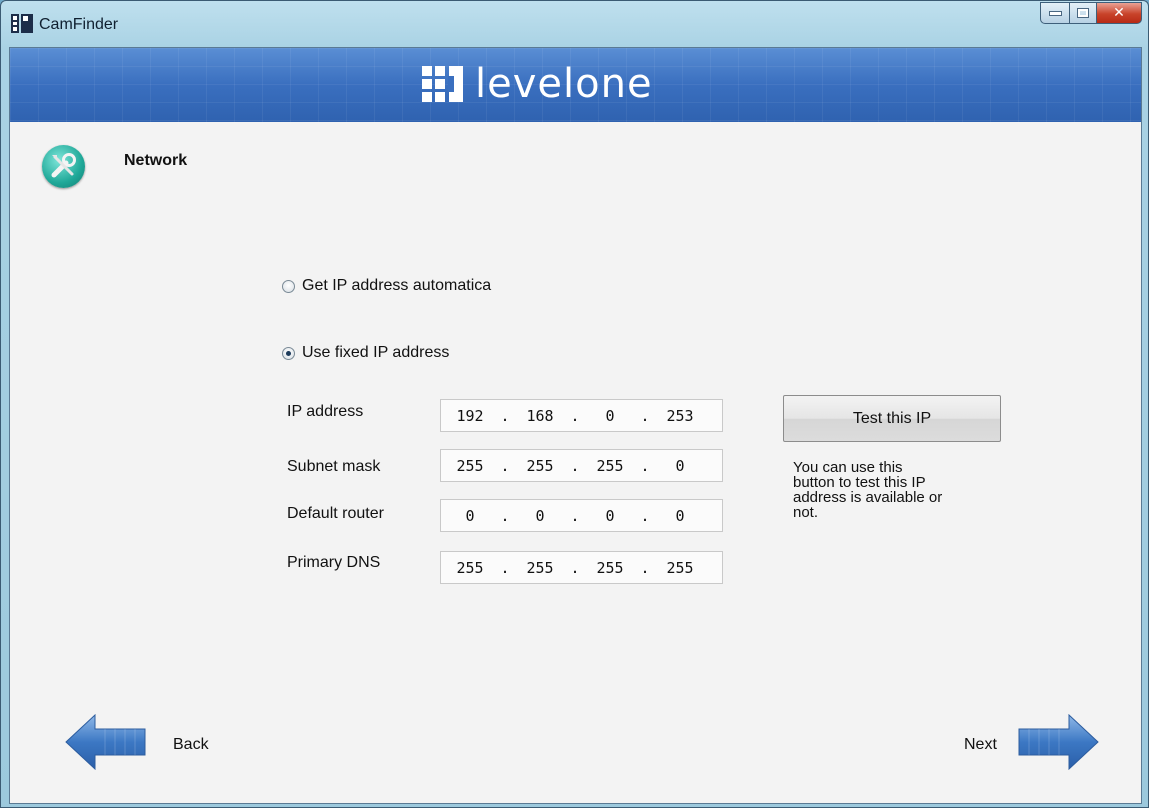  What do you see at coordinates (22, 23) in the screenshot?
I see `app-logo-icon` at bounding box center [22, 23].